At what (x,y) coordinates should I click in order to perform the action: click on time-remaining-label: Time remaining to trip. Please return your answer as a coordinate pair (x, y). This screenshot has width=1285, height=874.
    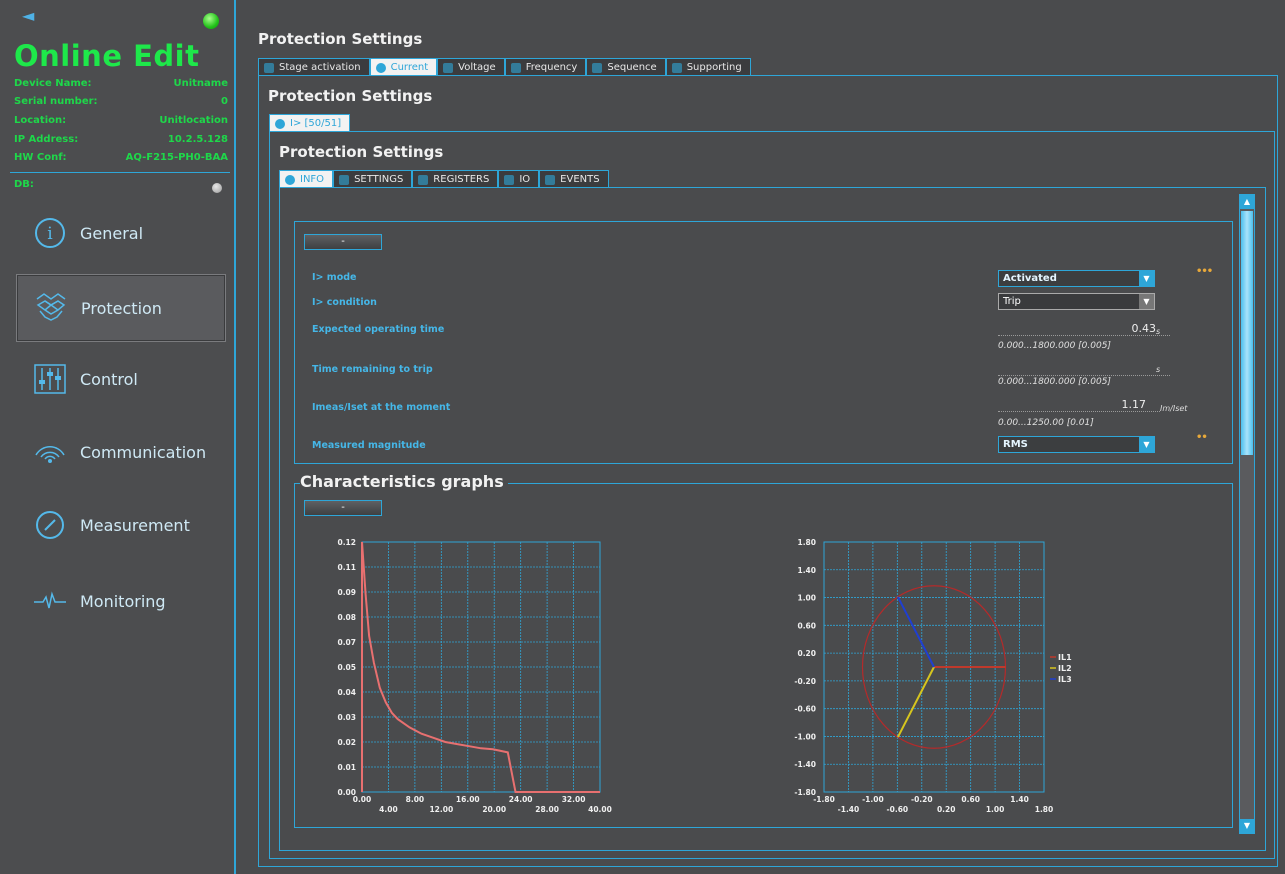
    Looking at the image, I should click on (372, 369).